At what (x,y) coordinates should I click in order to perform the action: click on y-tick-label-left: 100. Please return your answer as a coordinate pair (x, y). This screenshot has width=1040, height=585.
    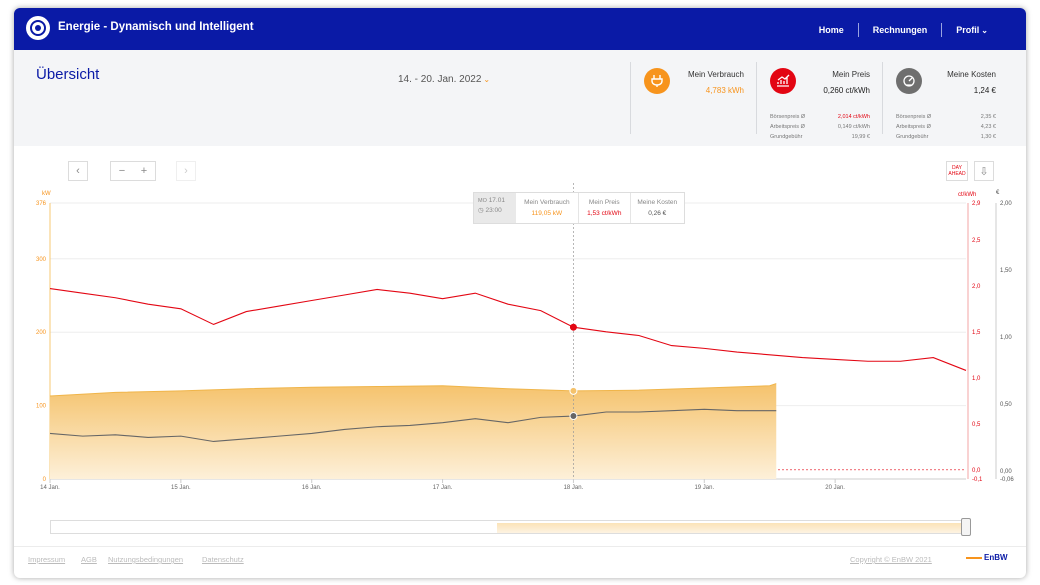
    Looking at the image, I should click on (41, 407).